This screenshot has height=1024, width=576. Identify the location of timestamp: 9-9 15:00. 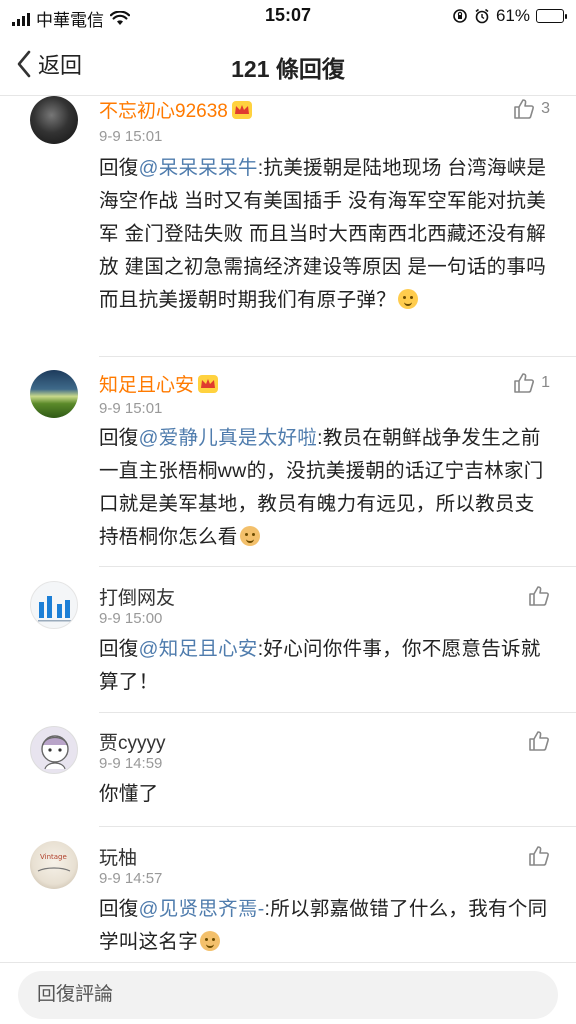
(131, 618).